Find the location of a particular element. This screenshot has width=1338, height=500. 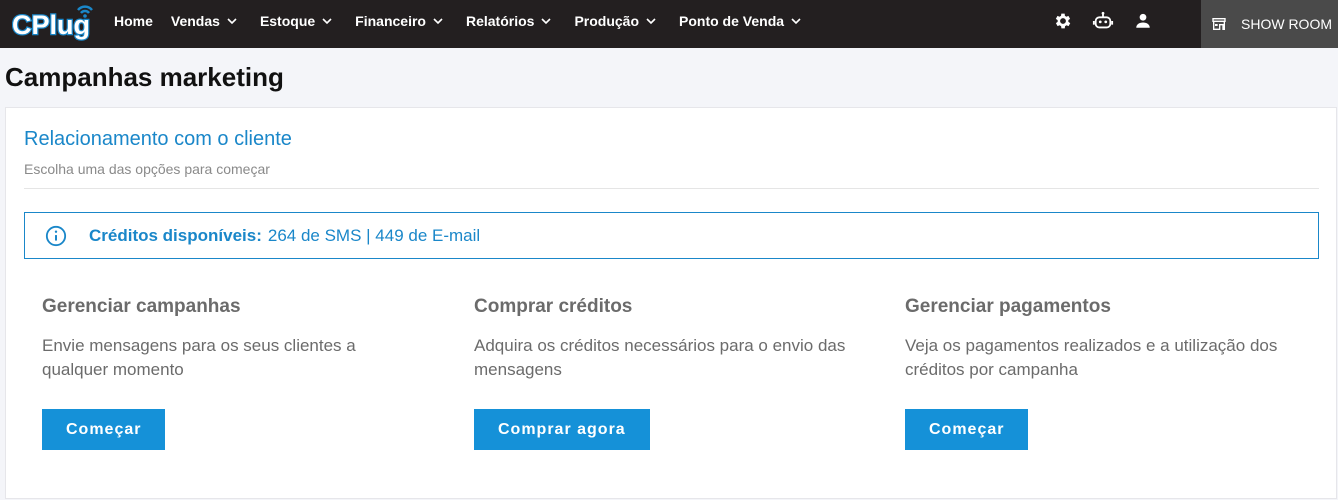

page-title: Campanhas marketing is located at coordinates (144, 77).